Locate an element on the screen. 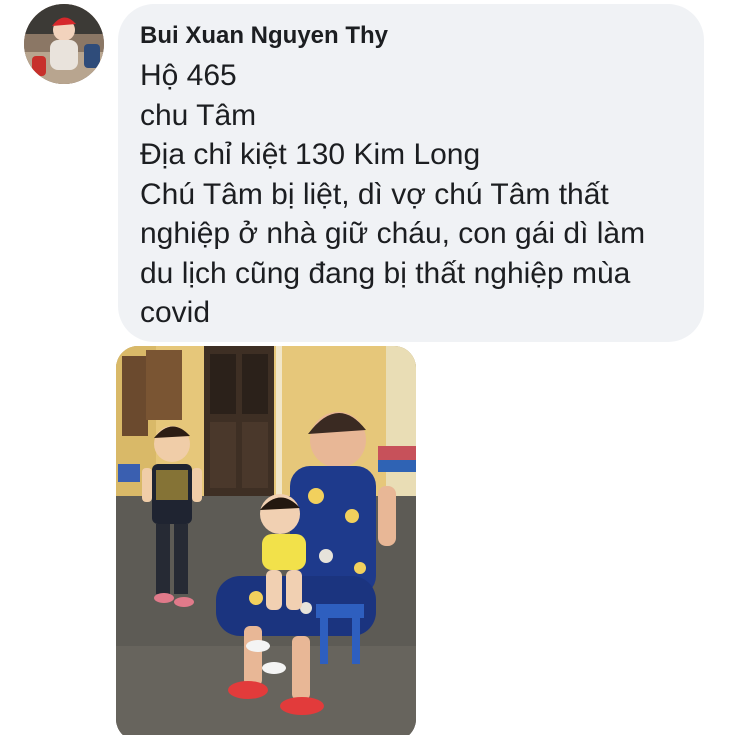 This screenshot has height=735, width=750. comment-text-line: covid is located at coordinates (175, 312).